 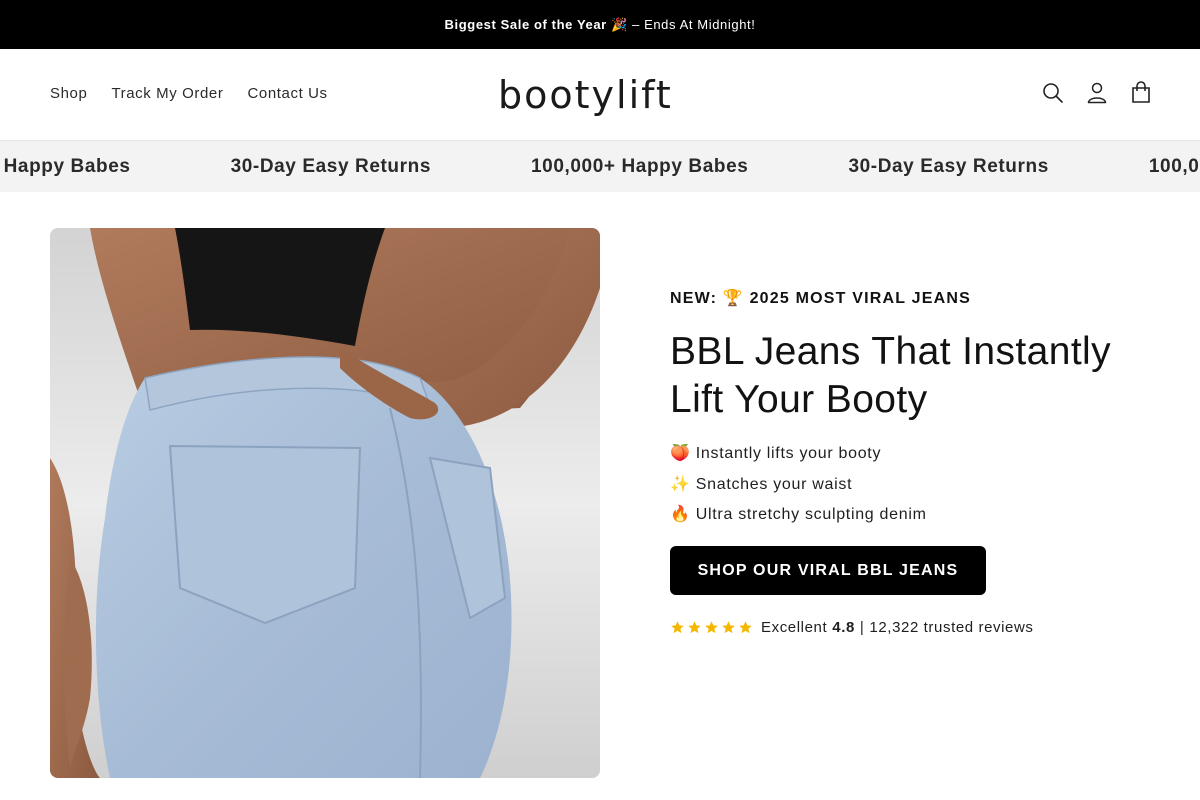 What do you see at coordinates (65, 166) in the screenshot?
I see `ticker-item: + Happy Babes` at bounding box center [65, 166].